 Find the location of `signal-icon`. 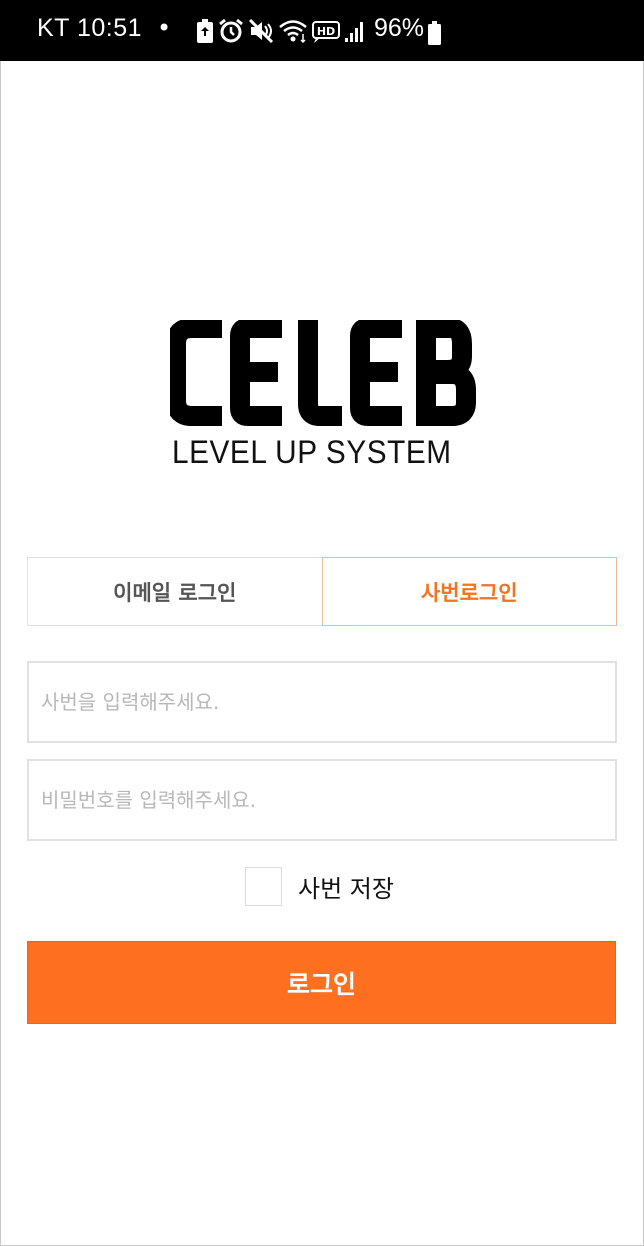

signal-icon is located at coordinates (354, 32).